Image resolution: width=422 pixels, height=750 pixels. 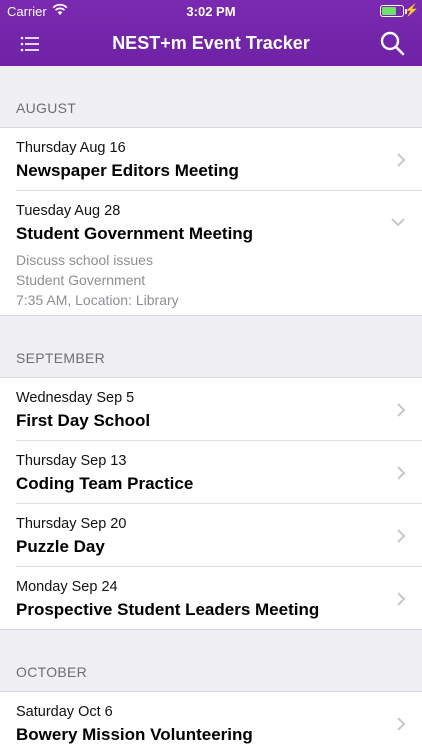 I want to click on section-header-august: AUGUST, so click(x=211, y=97).